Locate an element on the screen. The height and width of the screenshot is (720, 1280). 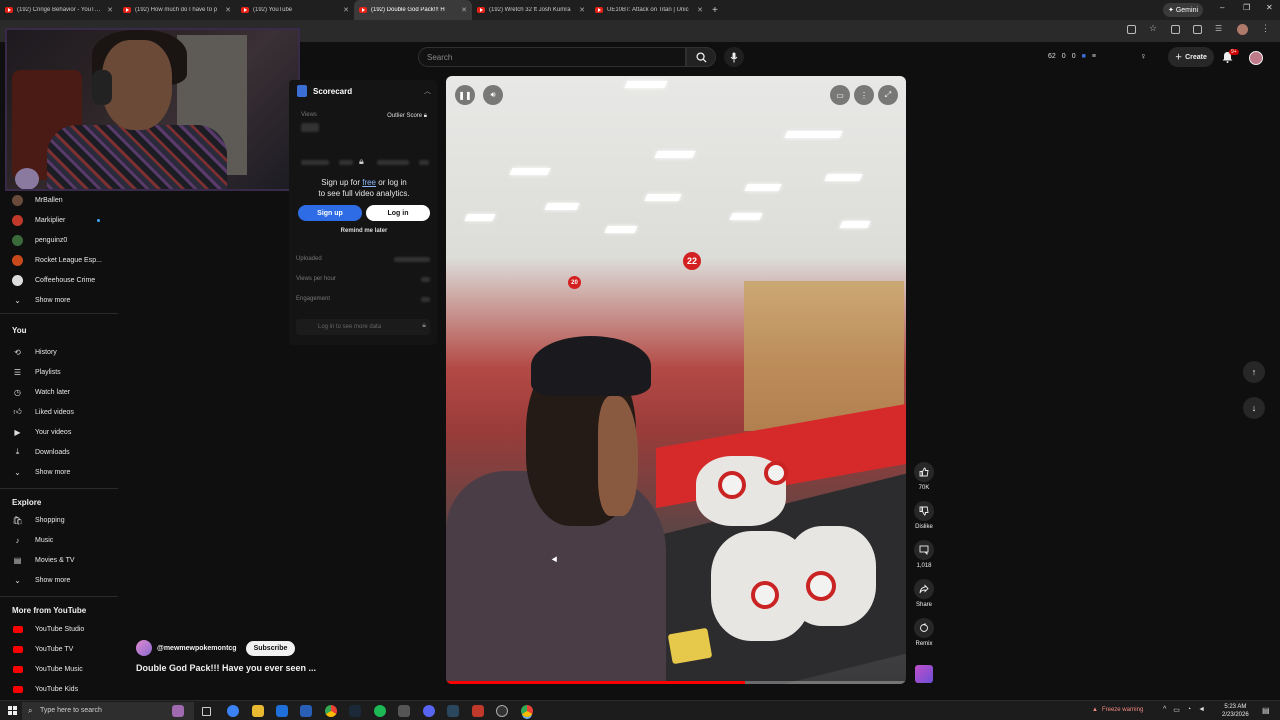
comments-button: 1,018 is located at coordinates (924, 554).